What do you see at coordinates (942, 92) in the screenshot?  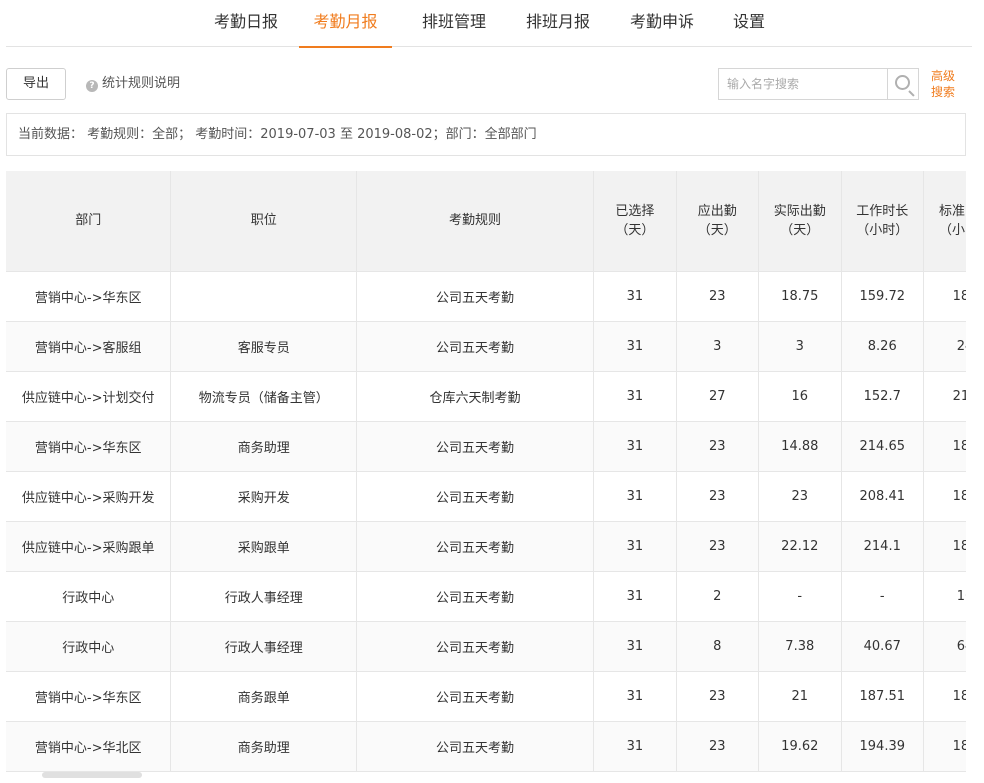 I see `advanced-search-label-line2: 搜索` at bounding box center [942, 92].